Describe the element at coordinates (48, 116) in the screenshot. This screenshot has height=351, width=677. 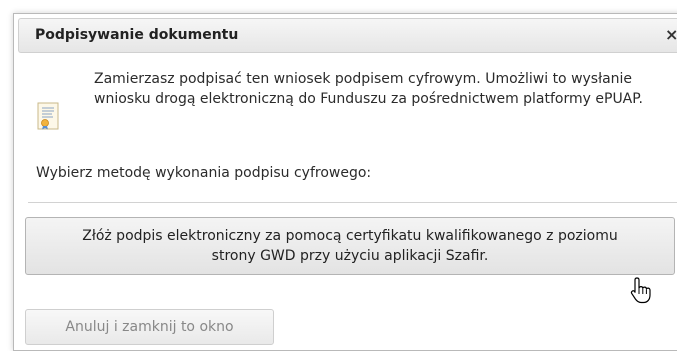
I see `certificate-document-icon` at that location.